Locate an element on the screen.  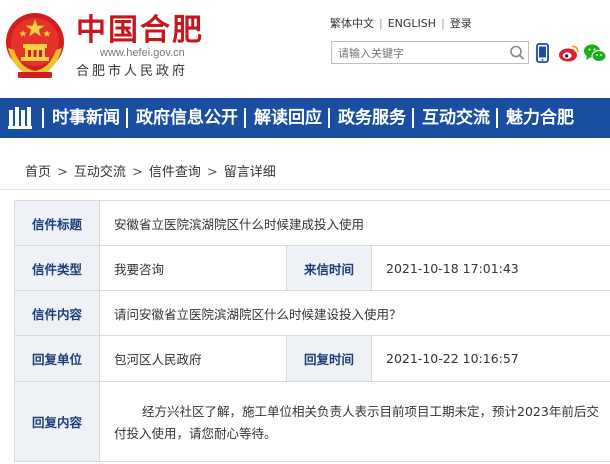
wechat-icon is located at coordinates (595, 53).